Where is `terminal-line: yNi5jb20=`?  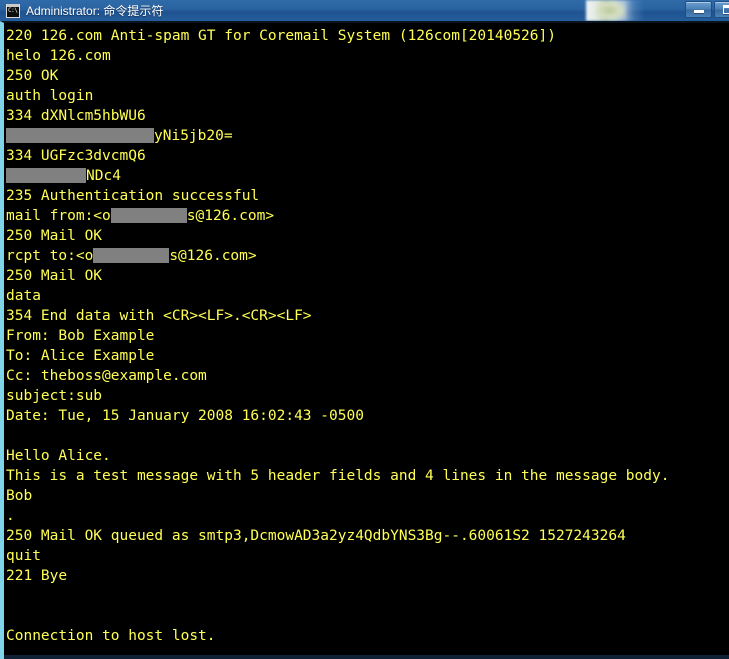 terminal-line: yNi5jb20= is located at coordinates (367, 136).